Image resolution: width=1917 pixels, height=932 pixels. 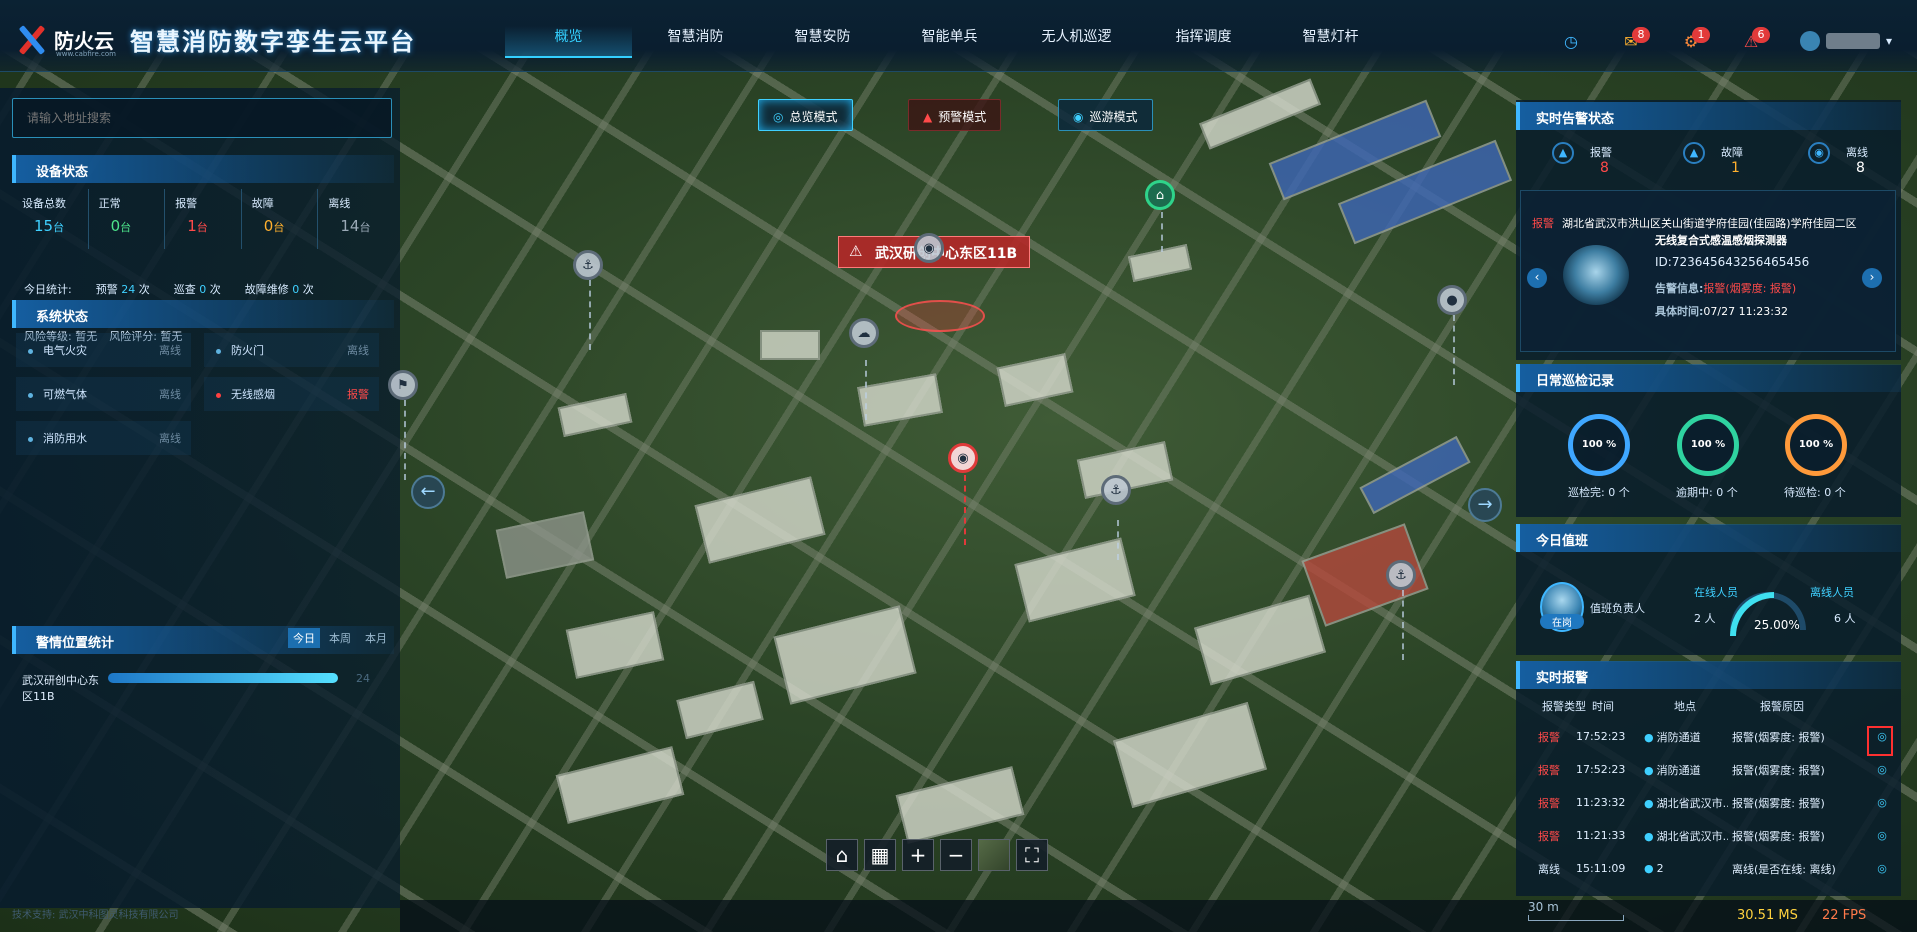 I want to click on alert-address: 报警 湖北省武汉市洪山区关山街道学府佳园(佳园路)学府佳园二区, so click(x=1694, y=223).